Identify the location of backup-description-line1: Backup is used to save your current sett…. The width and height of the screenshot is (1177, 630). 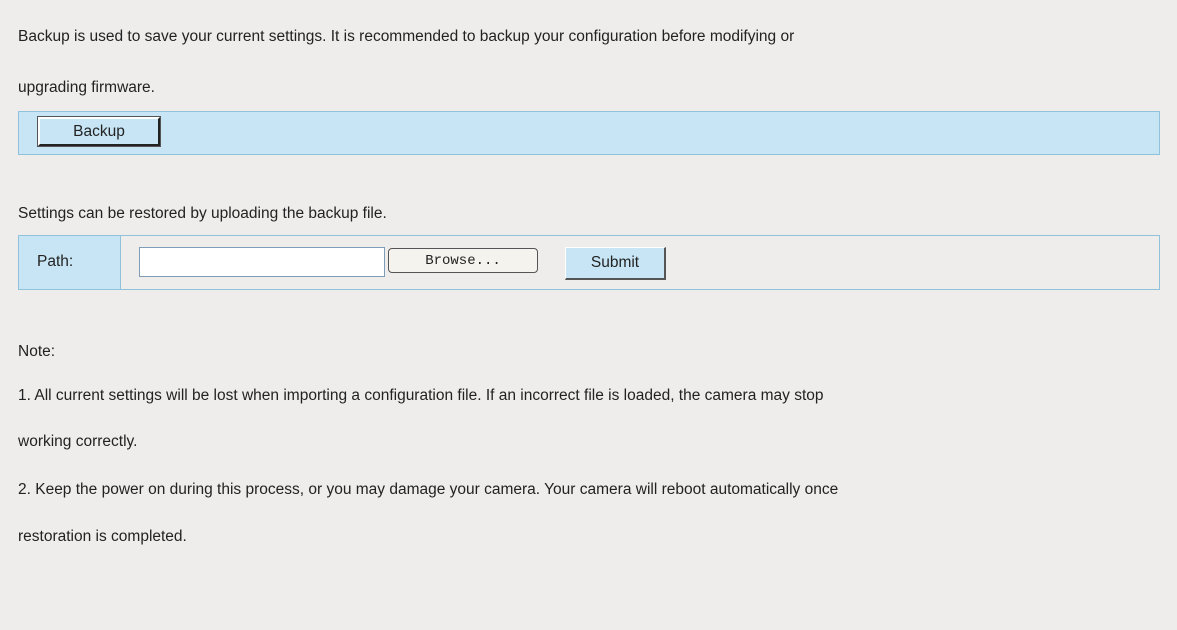
(406, 36).